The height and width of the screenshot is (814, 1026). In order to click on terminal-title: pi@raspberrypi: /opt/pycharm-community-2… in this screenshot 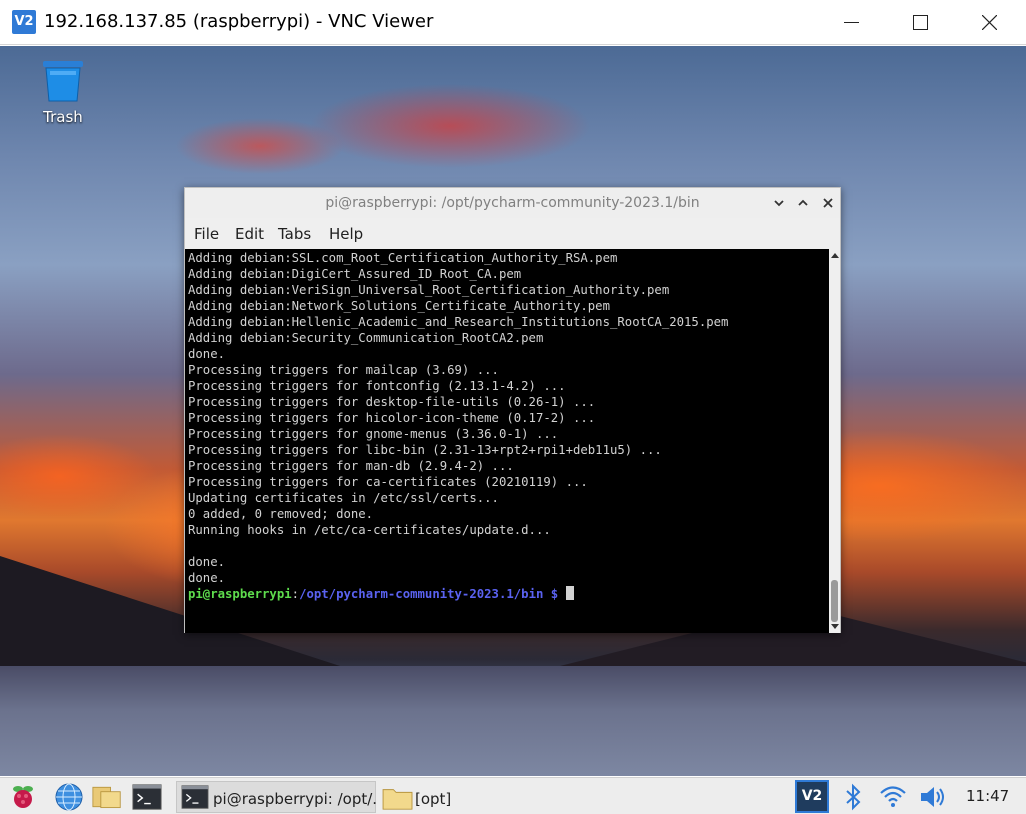, I will do `click(512, 203)`.